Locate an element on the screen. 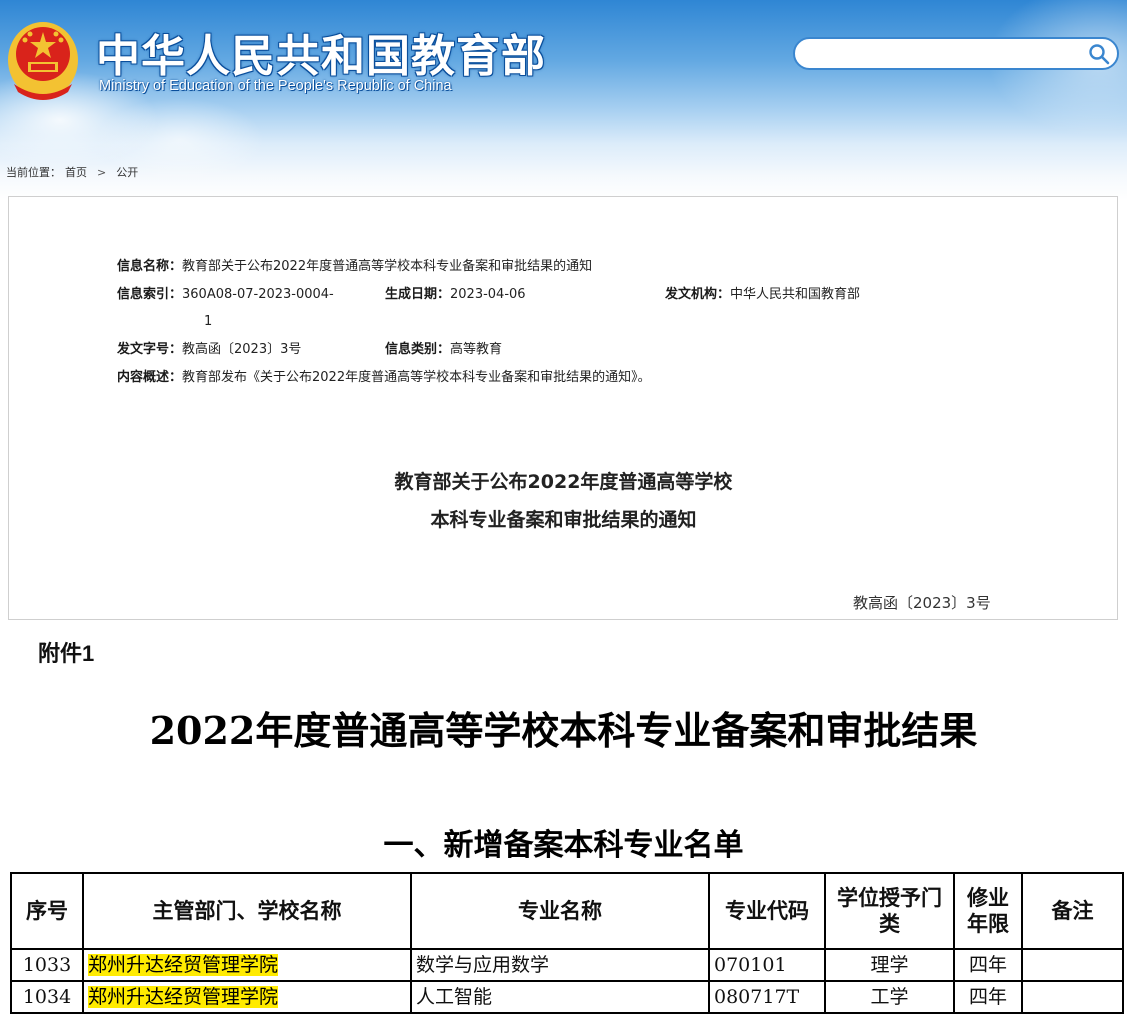 Image resolution: width=1127 pixels, height=1014 pixels. document-title-line-1: 教育部关于公布2022年度普通高等学校 is located at coordinates (563, 482).